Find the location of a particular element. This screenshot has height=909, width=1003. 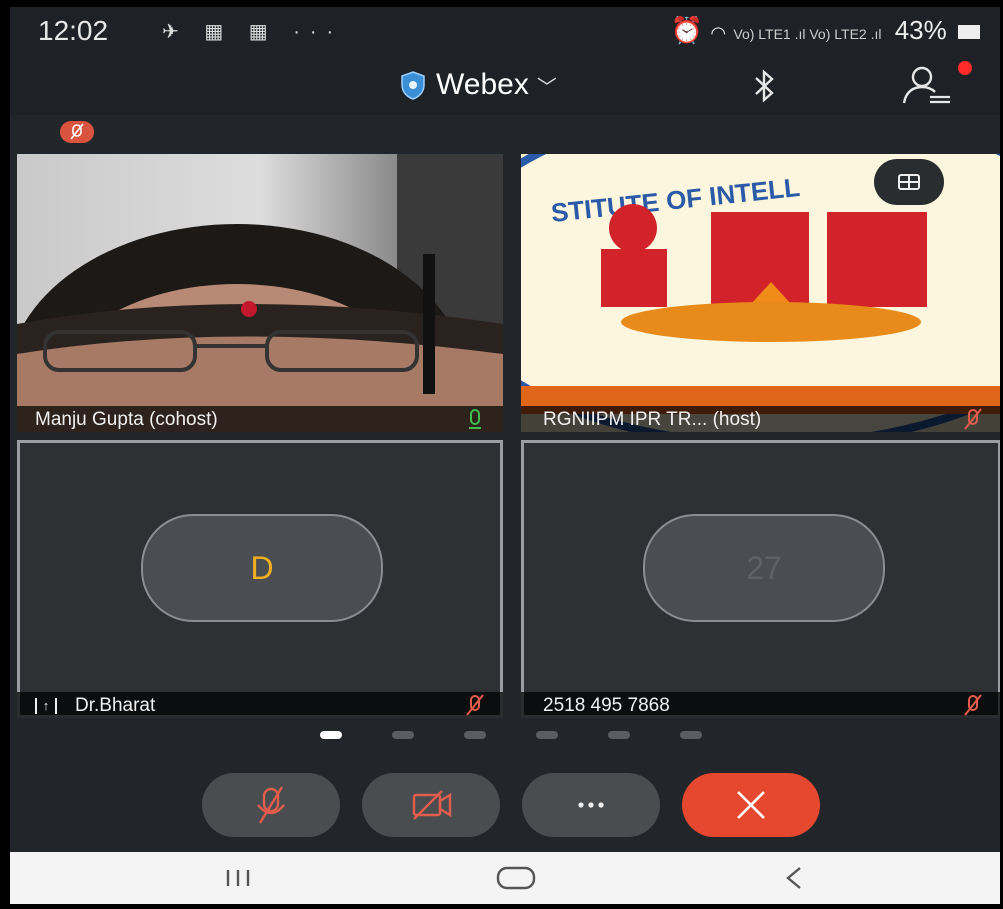

muted-indicator is located at coordinates (77, 132).